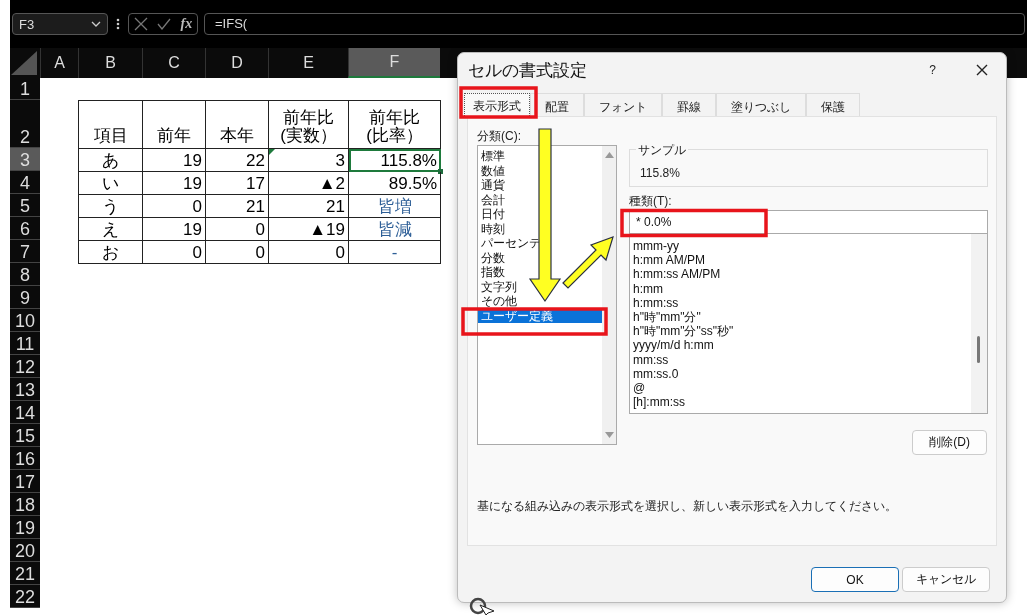 This screenshot has width=1027, height=615. I want to click on column-header: B, so click(110, 63).